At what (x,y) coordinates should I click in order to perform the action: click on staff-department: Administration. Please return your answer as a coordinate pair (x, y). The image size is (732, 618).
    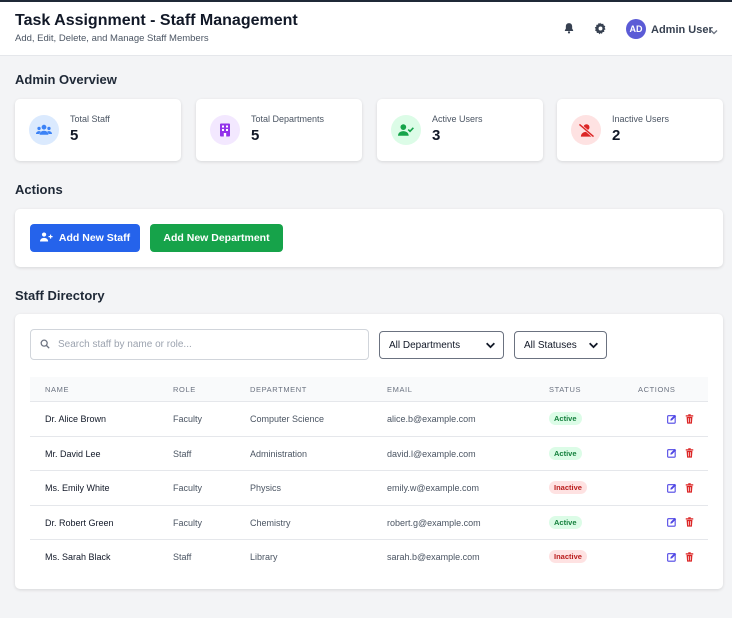
    Looking at the image, I should click on (279, 453).